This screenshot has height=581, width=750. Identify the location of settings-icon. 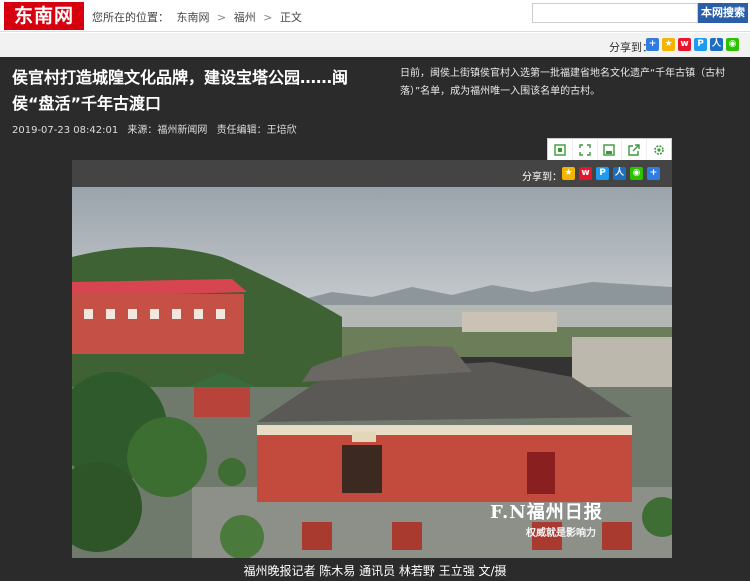
(659, 150).